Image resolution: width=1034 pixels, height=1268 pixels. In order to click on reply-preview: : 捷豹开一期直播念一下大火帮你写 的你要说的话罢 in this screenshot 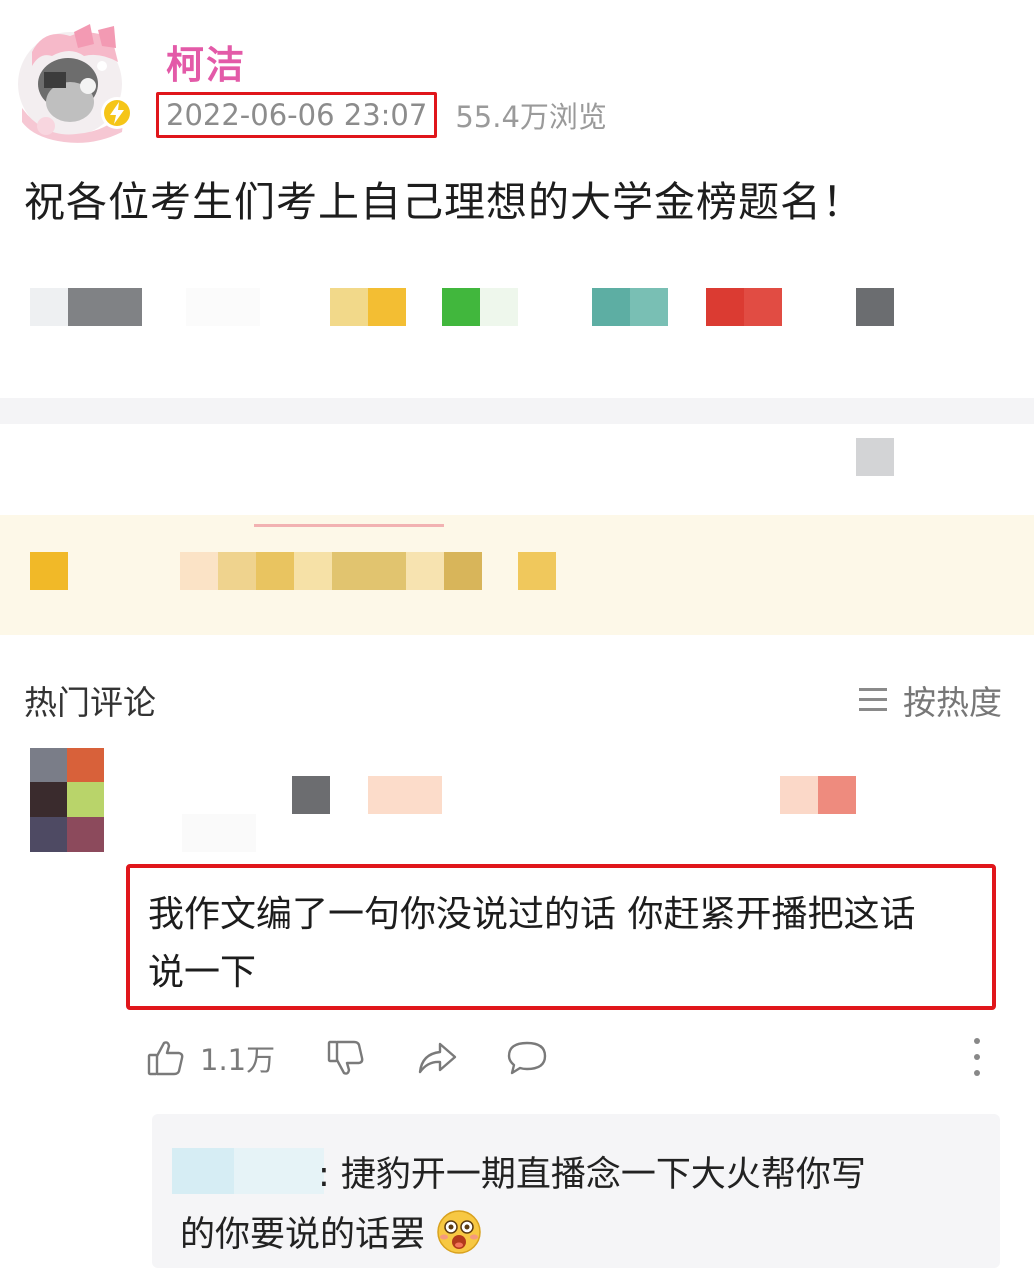, I will do `click(576, 1191)`.